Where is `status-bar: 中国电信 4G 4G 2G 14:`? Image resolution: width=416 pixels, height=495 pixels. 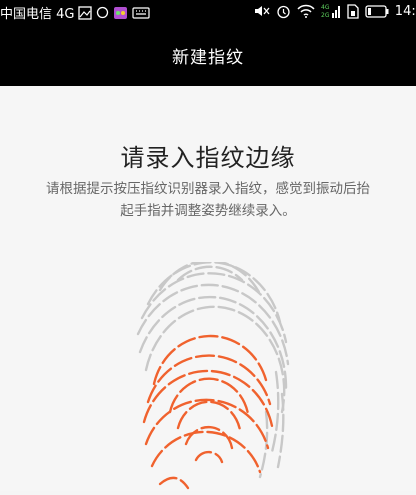
status-bar: 中国电信 4G 4G 2G 14: is located at coordinates (208, 12).